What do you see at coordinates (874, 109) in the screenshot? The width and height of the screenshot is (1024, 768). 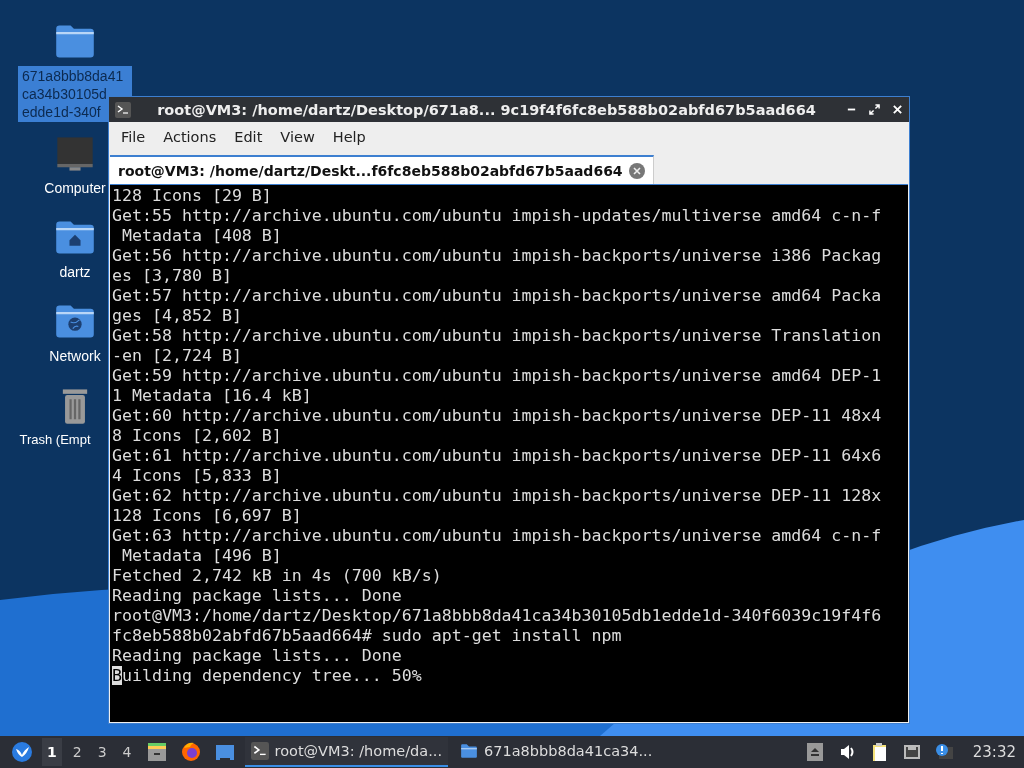 I see `maximize-icon` at bounding box center [874, 109].